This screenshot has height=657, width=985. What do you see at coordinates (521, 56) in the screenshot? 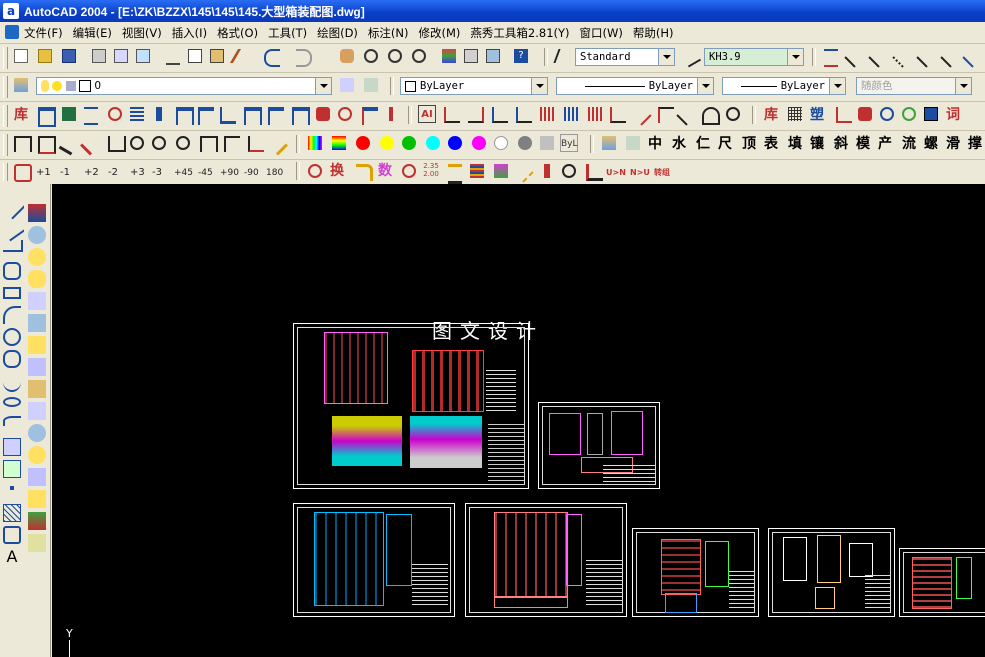
I see `help-icon: ?` at bounding box center [521, 56].